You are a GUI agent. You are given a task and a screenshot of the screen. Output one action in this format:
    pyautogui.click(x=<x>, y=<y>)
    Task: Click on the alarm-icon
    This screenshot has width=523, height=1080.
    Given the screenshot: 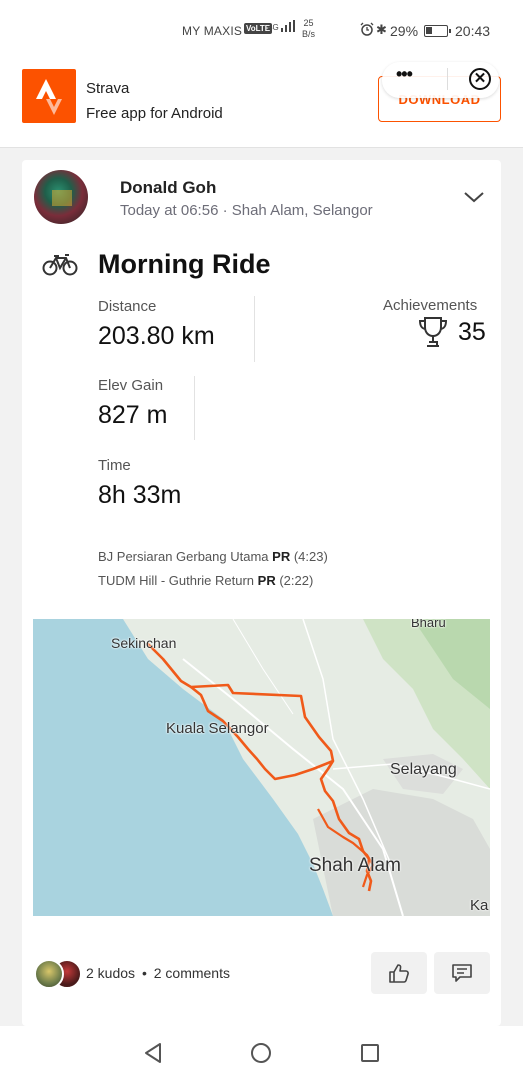 What is the action you would take?
    pyautogui.click(x=367, y=31)
    